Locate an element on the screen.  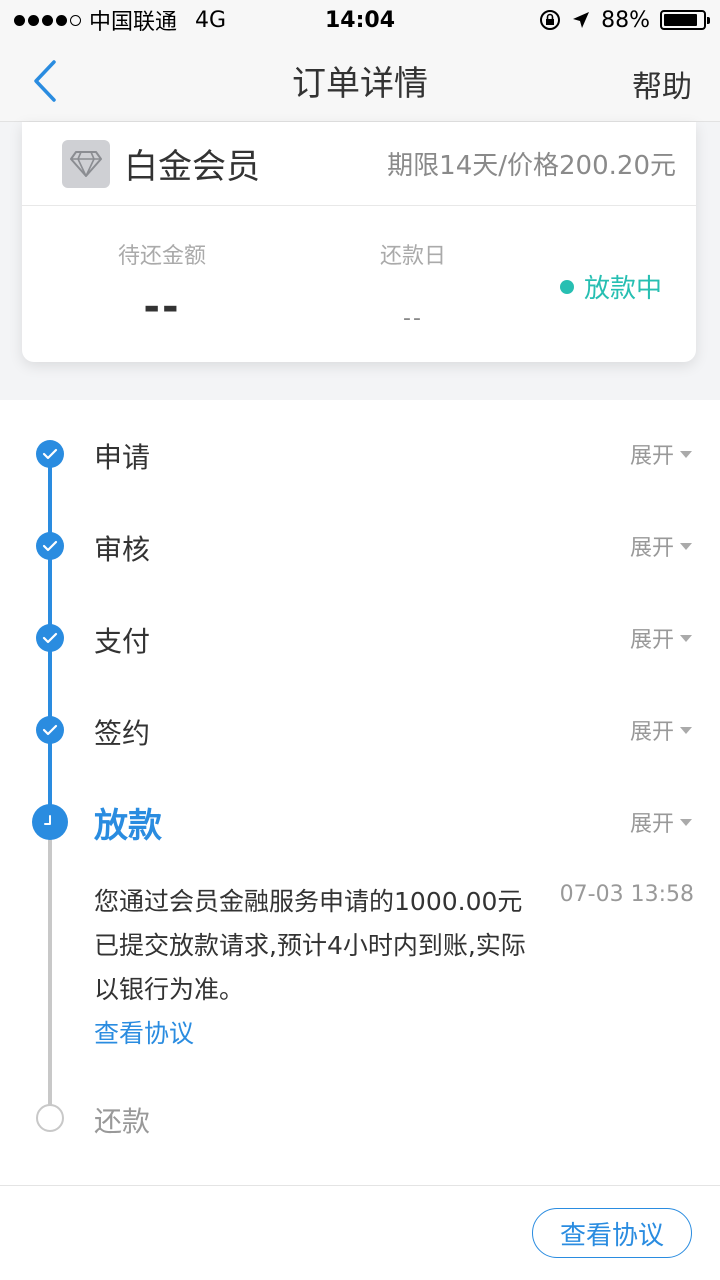
repayment-date-label: 还款日 is located at coordinates (412, 256).